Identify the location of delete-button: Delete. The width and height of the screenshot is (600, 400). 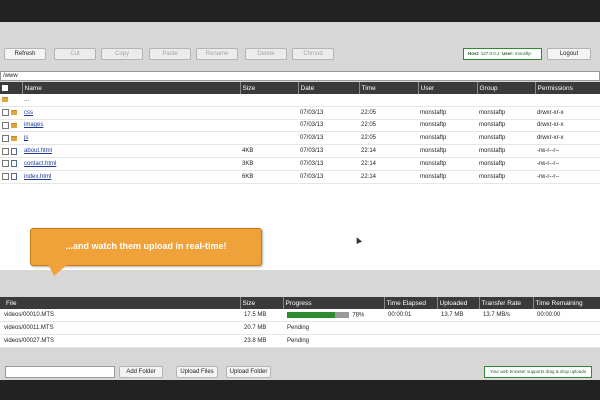
(266, 54).